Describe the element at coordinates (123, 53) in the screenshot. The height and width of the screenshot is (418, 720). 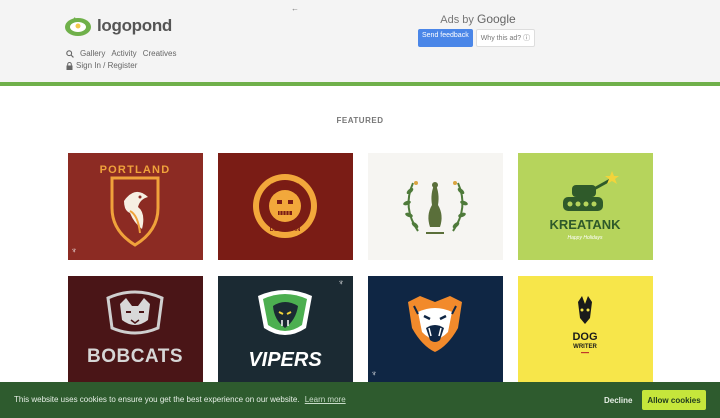
I see `nav-activity: Activity` at that location.